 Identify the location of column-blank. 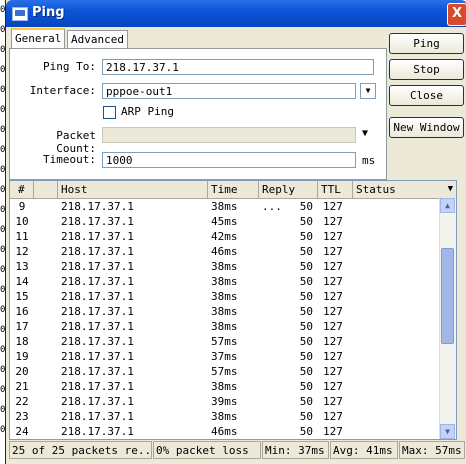
(46, 189).